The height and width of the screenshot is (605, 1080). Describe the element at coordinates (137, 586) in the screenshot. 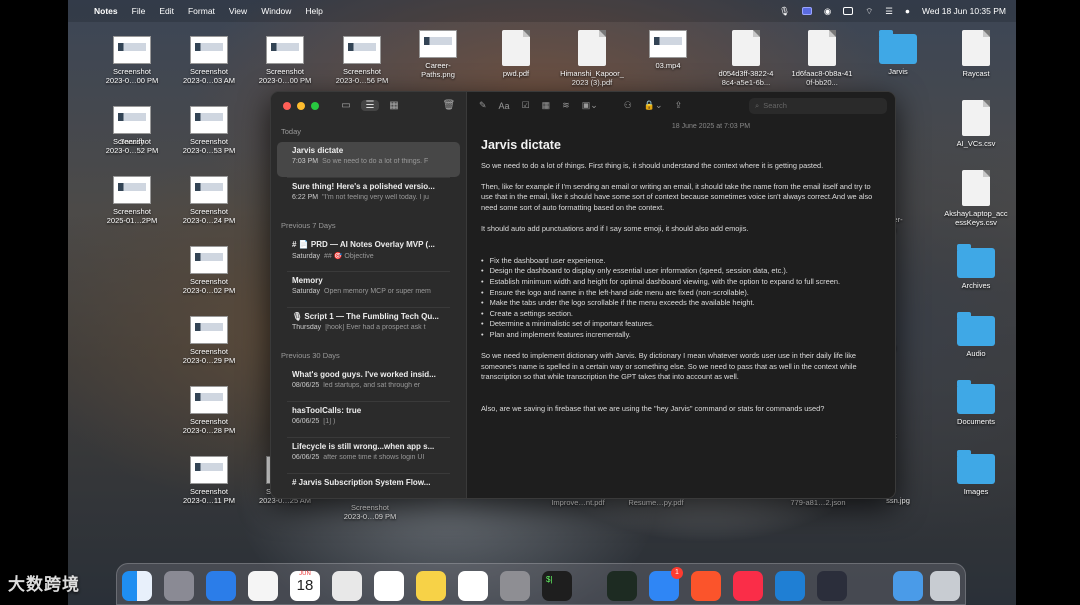

I see `finder-icon` at that location.